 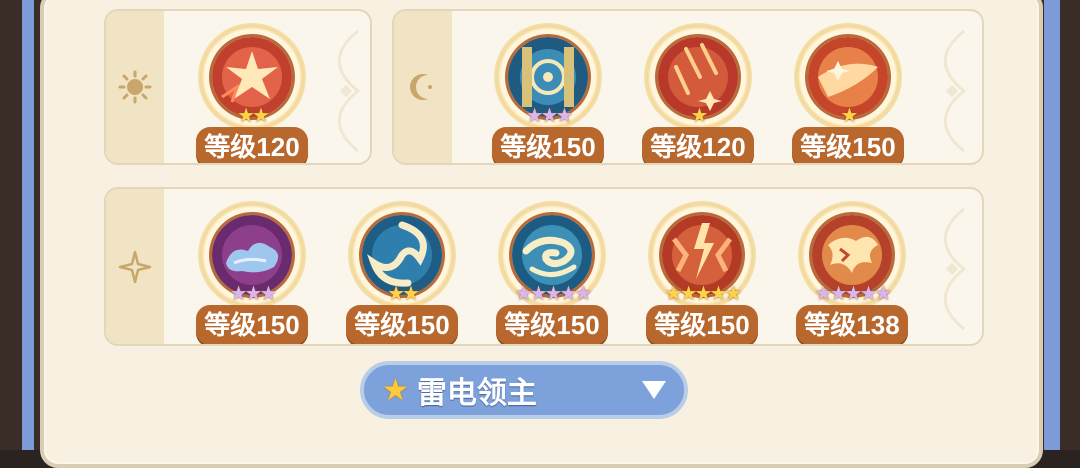 What do you see at coordinates (848, 90) in the screenshot?
I see `skill-slot: ★ 等级150` at bounding box center [848, 90].